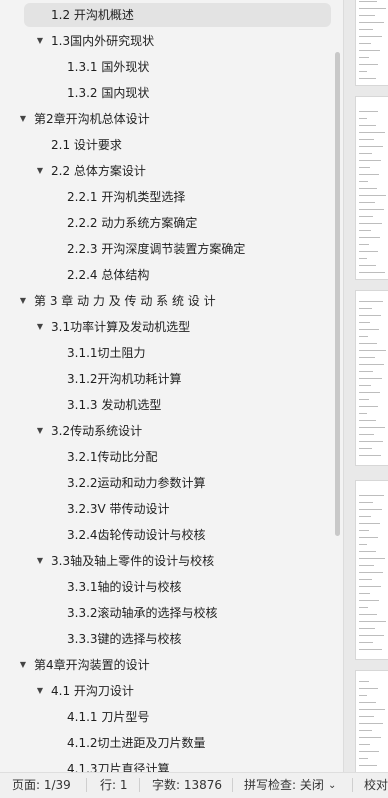 The image size is (388, 798). Describe the element at coordinates (166, 717) in the screenshot. I see `outline-item: 4.1.1 刀片型号` at that location.